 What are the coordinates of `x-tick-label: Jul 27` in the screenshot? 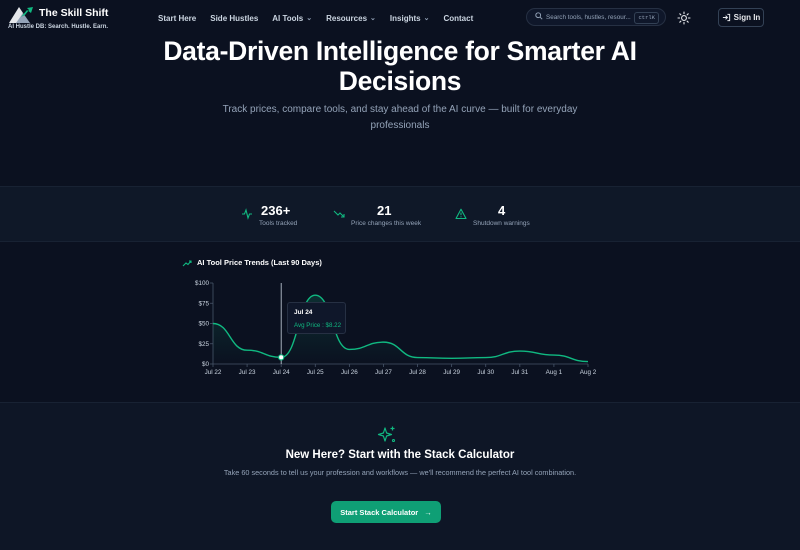 It's located at (383, 372).